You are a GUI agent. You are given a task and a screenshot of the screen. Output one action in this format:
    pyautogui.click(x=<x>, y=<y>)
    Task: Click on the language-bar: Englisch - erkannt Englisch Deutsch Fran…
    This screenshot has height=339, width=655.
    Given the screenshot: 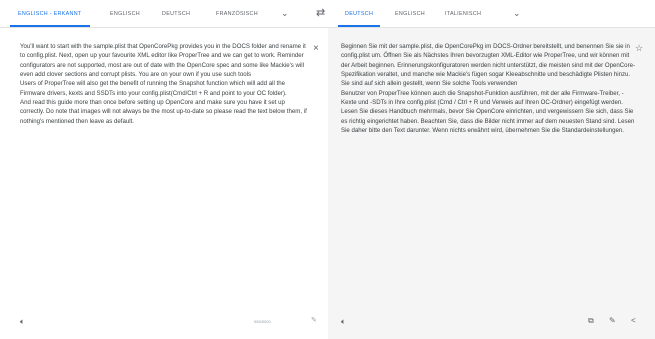 What is the action you would take?
    pyautogui.click(x=327, y=14)
    